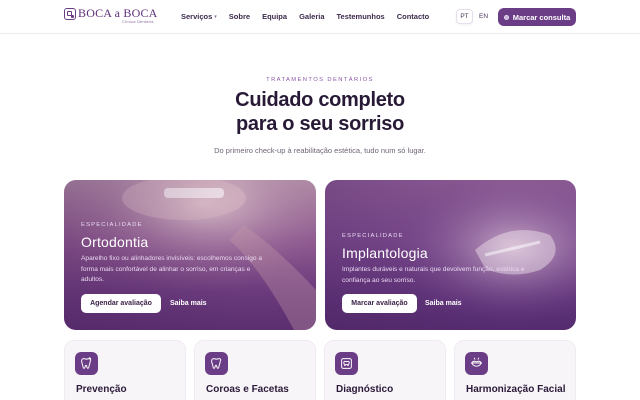 This screenshot has height=400, width=640. Describe the element at coordinates (320, 112) in the screenshot. I see `section-title: Cuidado completo para o seu sorriso` at that location.